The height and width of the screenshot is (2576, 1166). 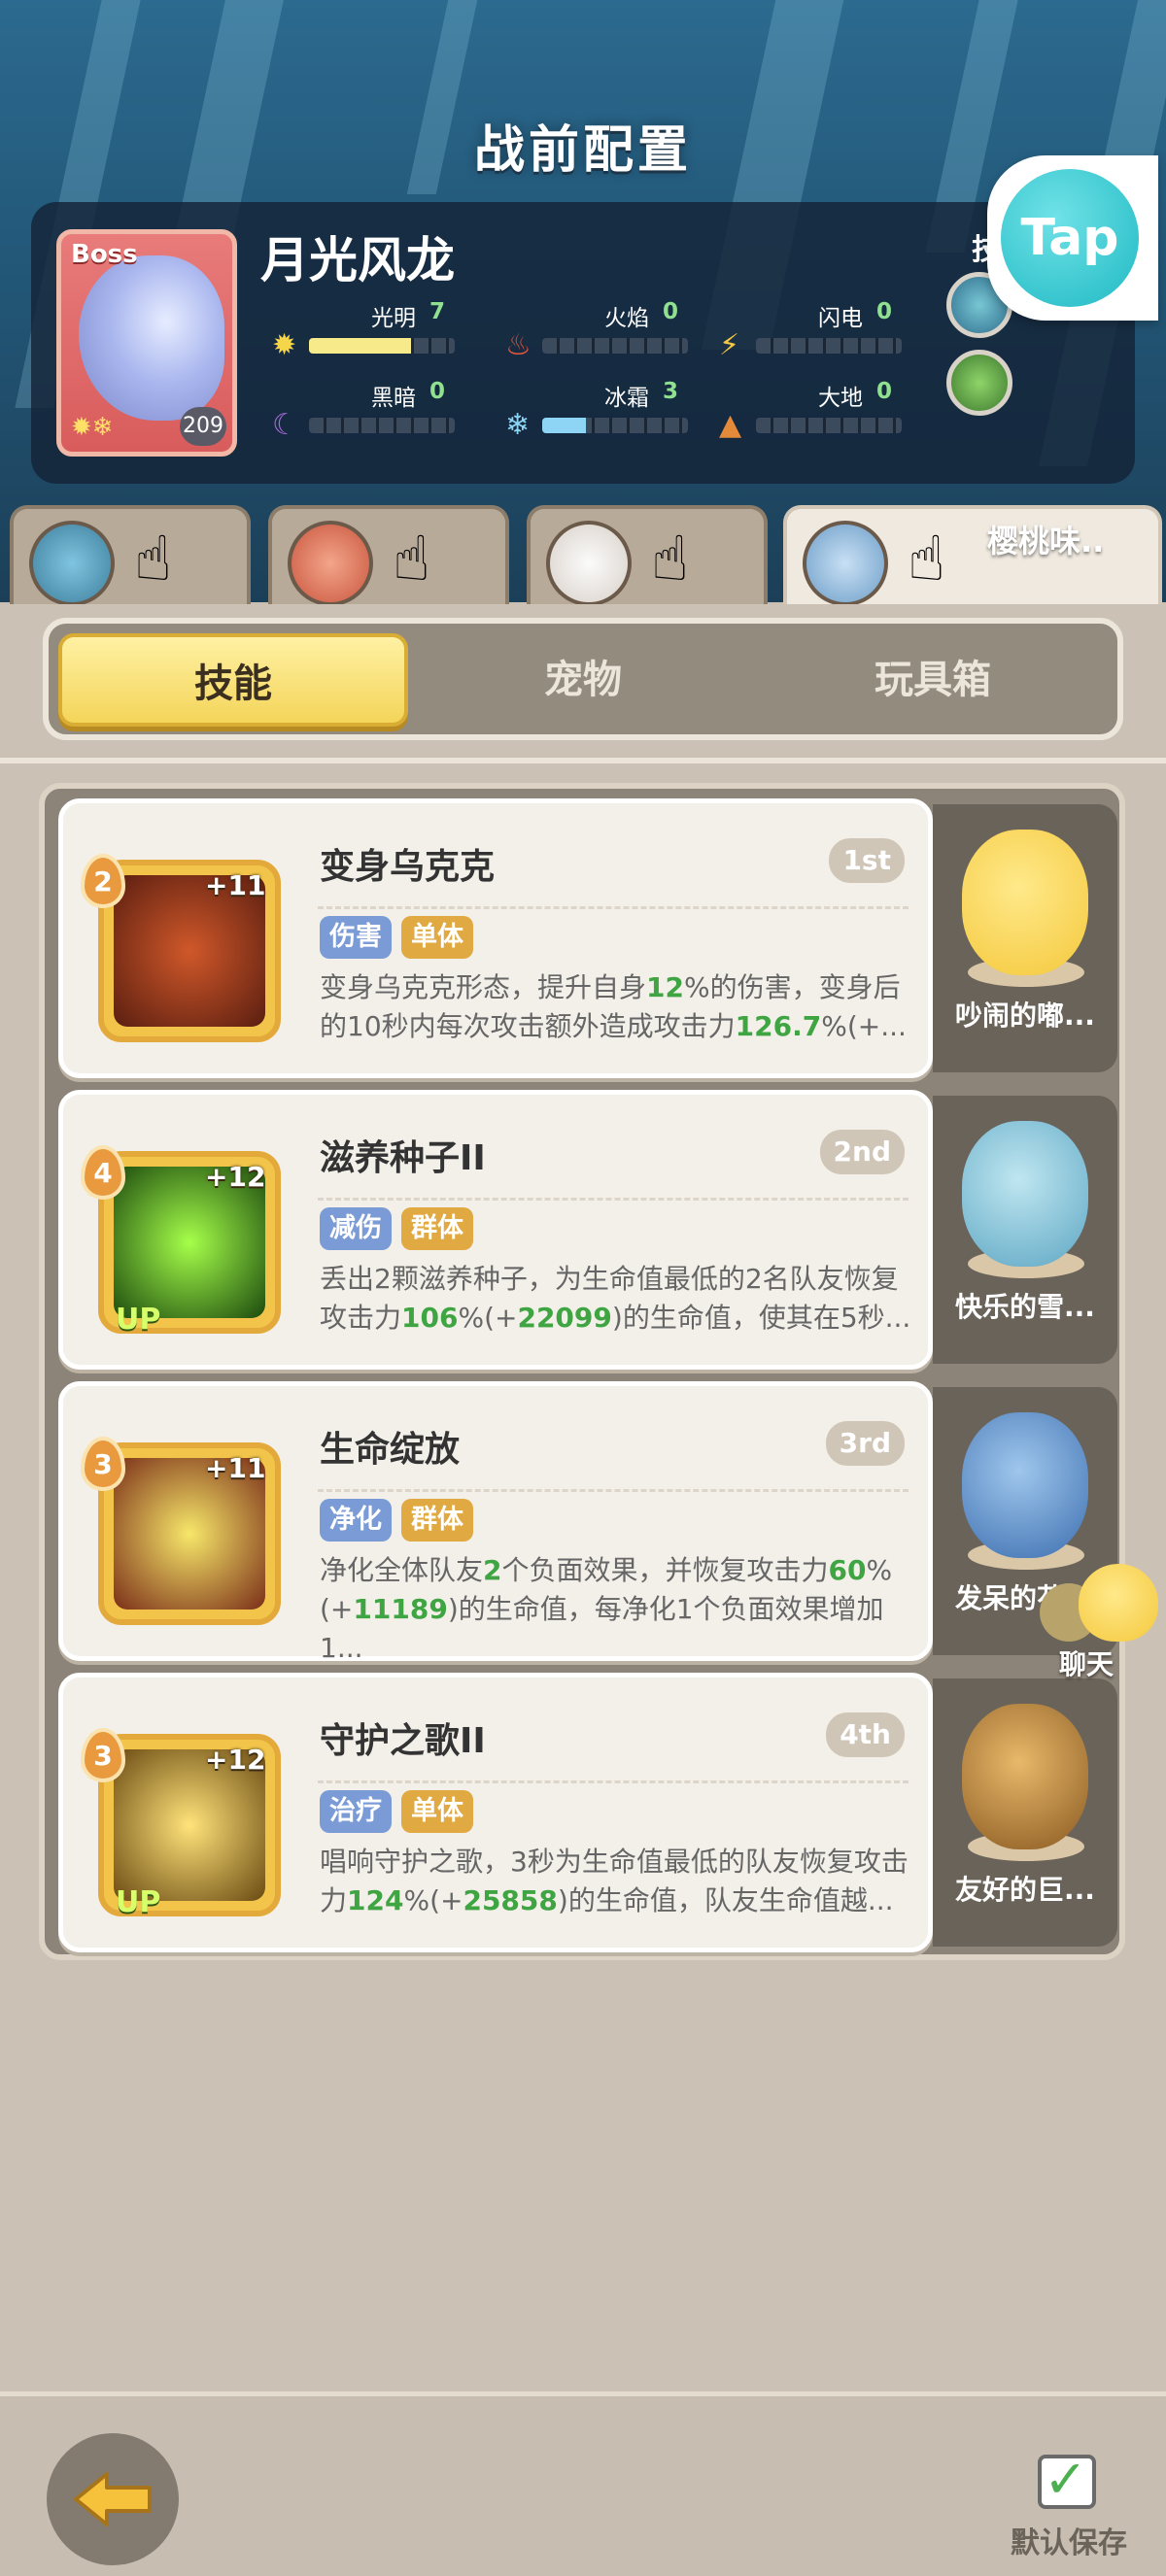 I want to click on element-label: 大地, so click(x=840, y=398).